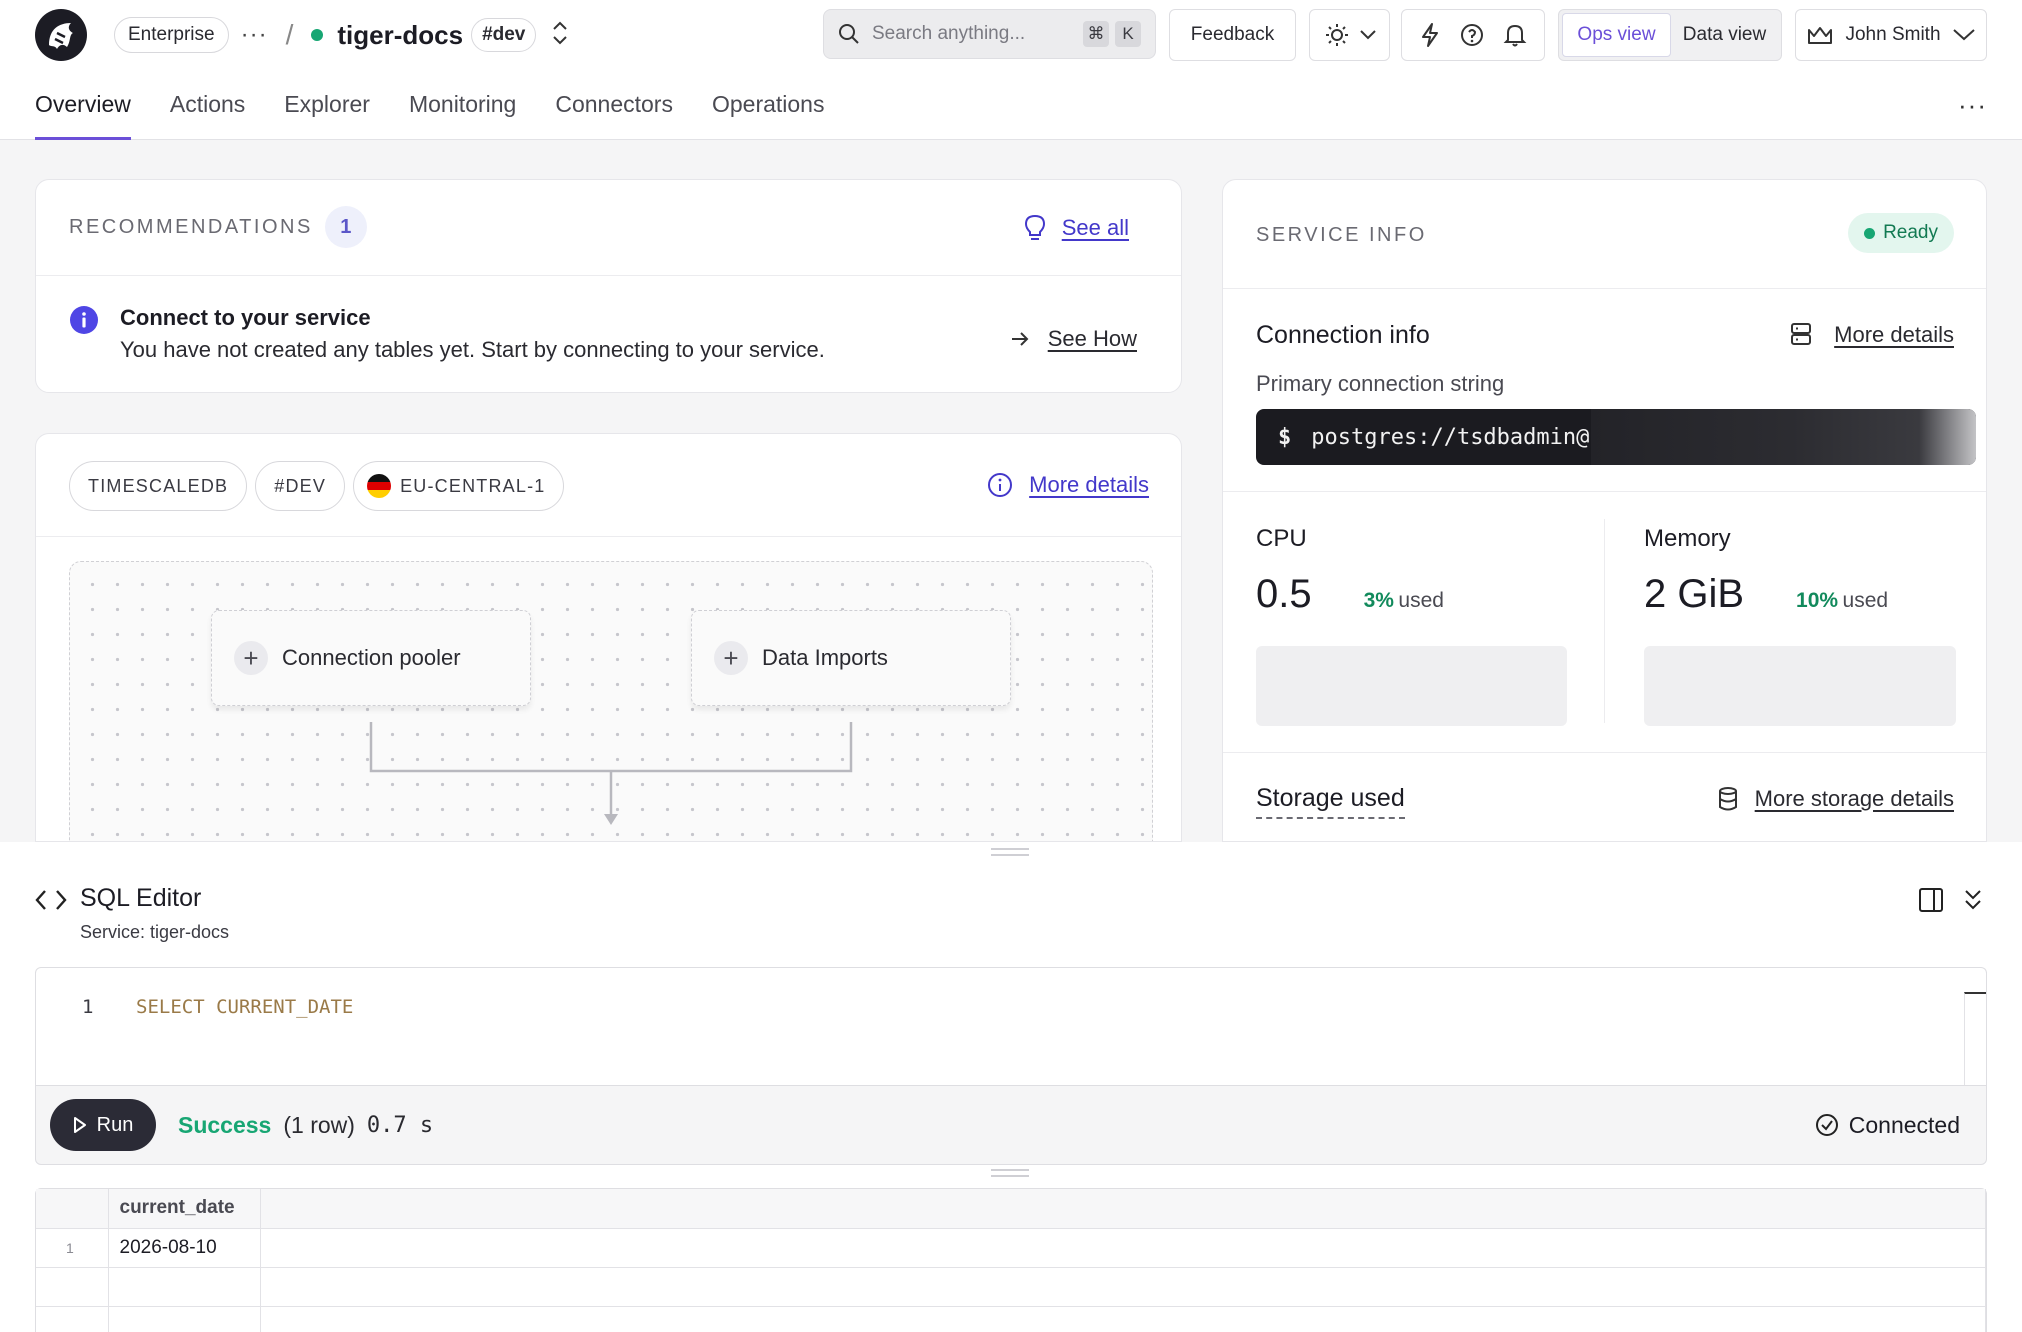  I want to click on connection-more-details-link: More details, so click(1894, 335).